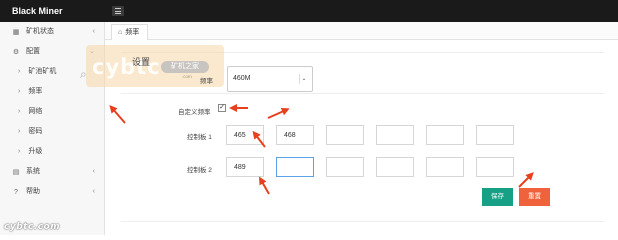  I want to click on board-1-freq-3-input, so click(345, 135).